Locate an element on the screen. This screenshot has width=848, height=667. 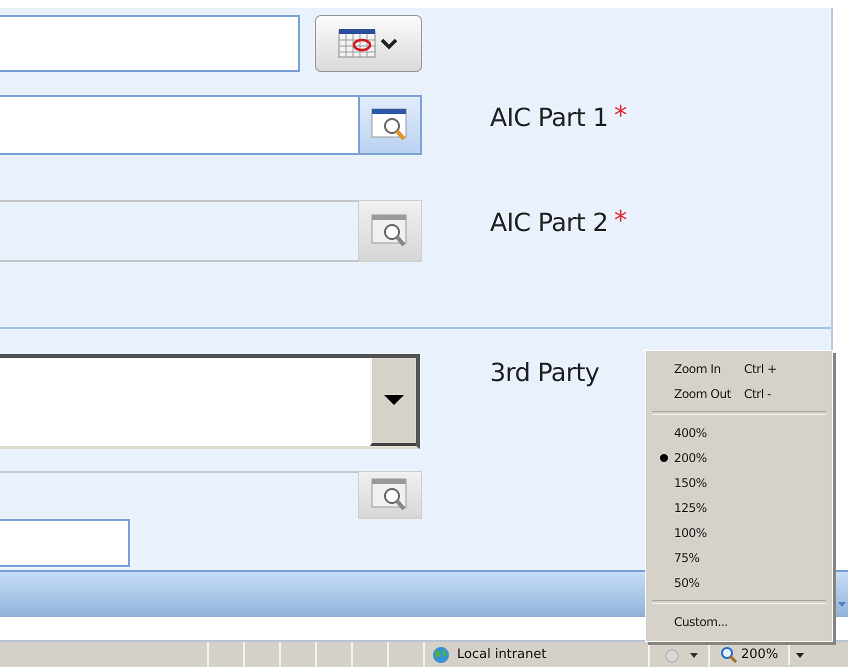
magnifier-icon is located at coordinates (729, 655).